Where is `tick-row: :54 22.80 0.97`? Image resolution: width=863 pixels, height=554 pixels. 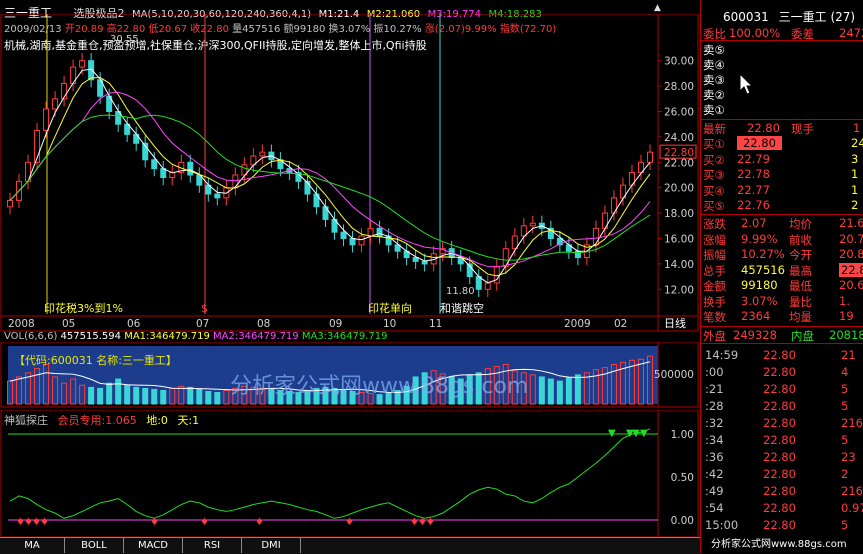 tick-row: :54 22.80 0.97 is located at coordinates (782, 508).